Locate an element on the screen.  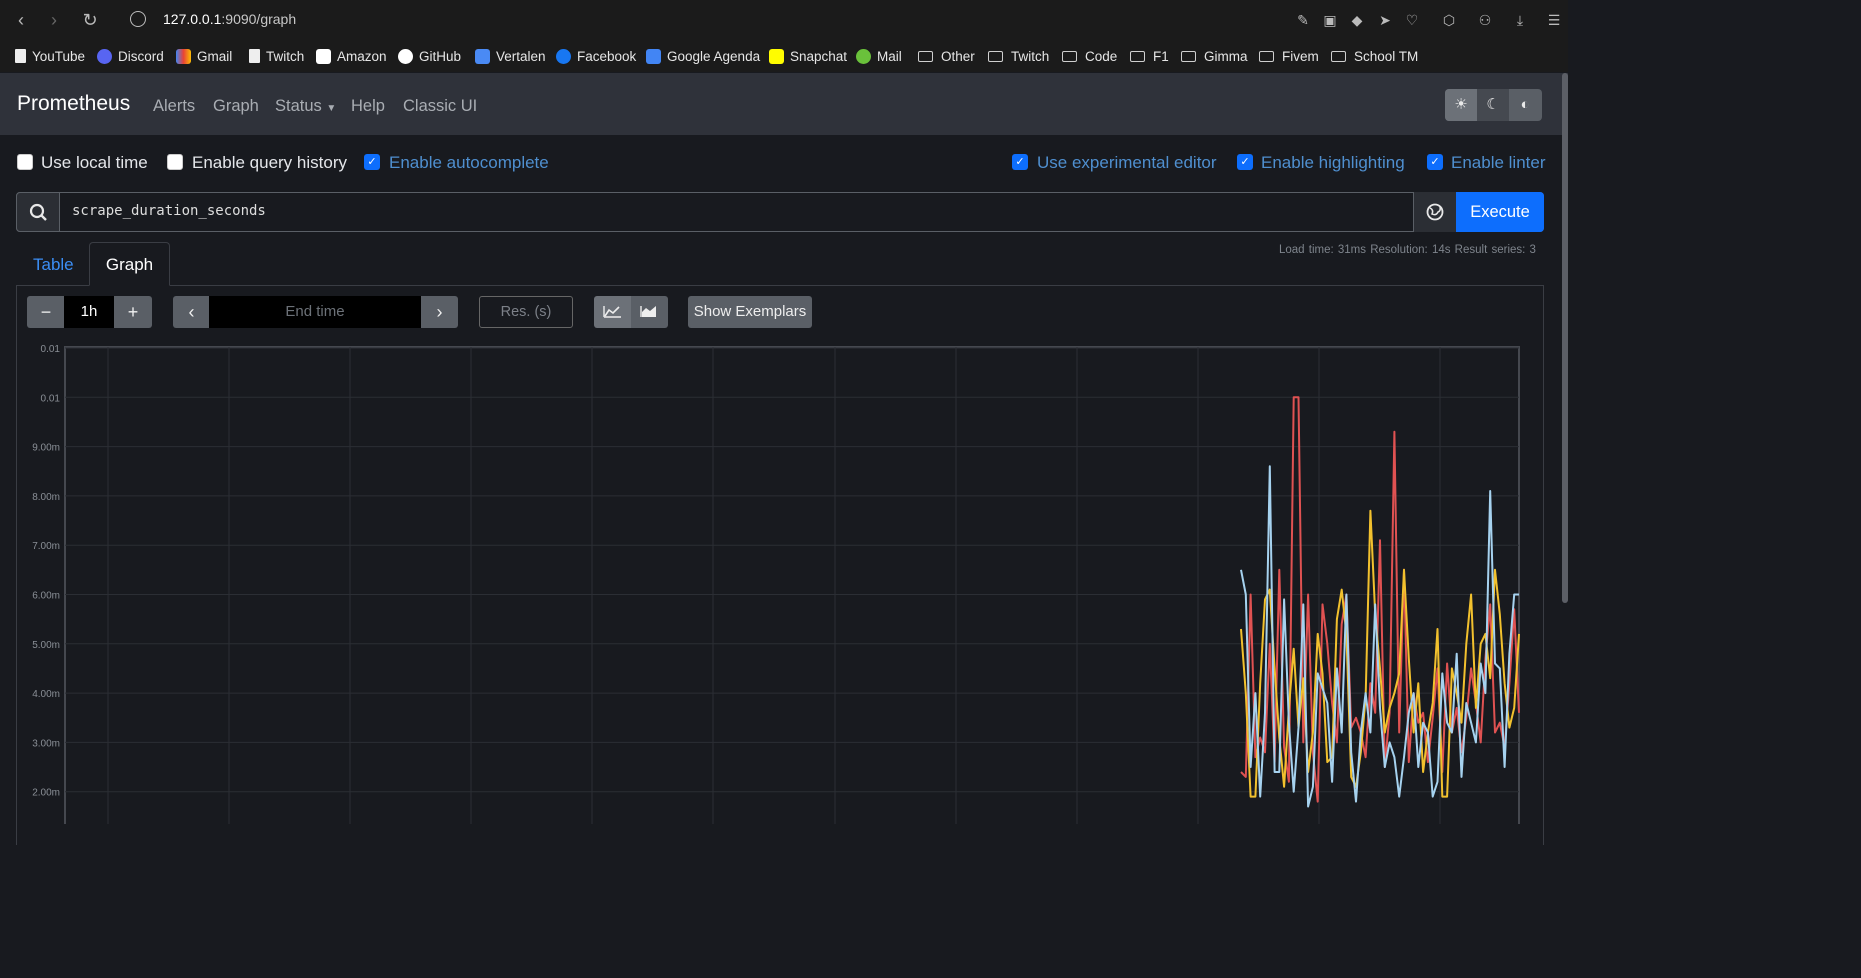
bookmark-snapchat: Snapchat is located at coordinates (808, 56).